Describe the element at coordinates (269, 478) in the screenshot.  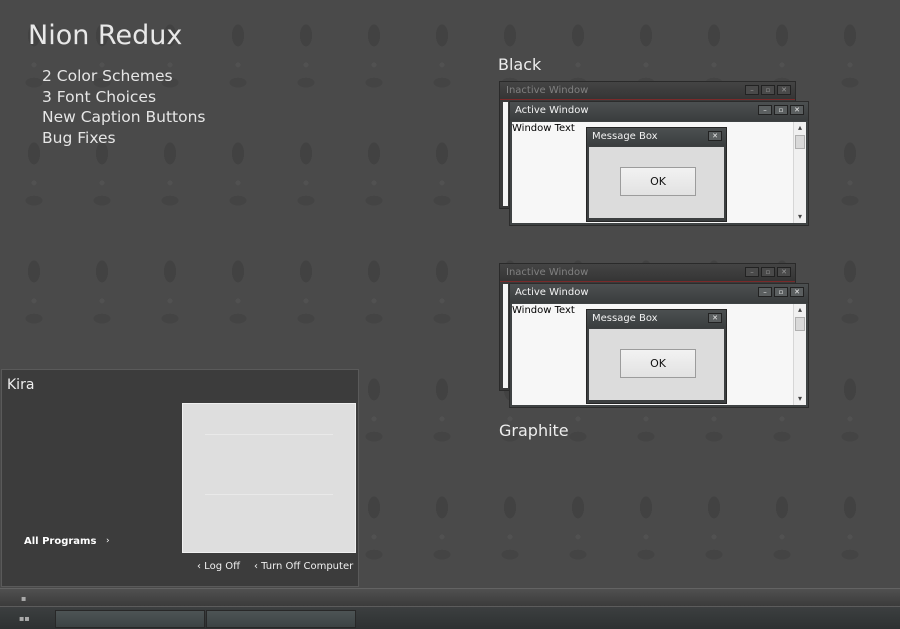
I see `start-menu-right-pane` at that location.